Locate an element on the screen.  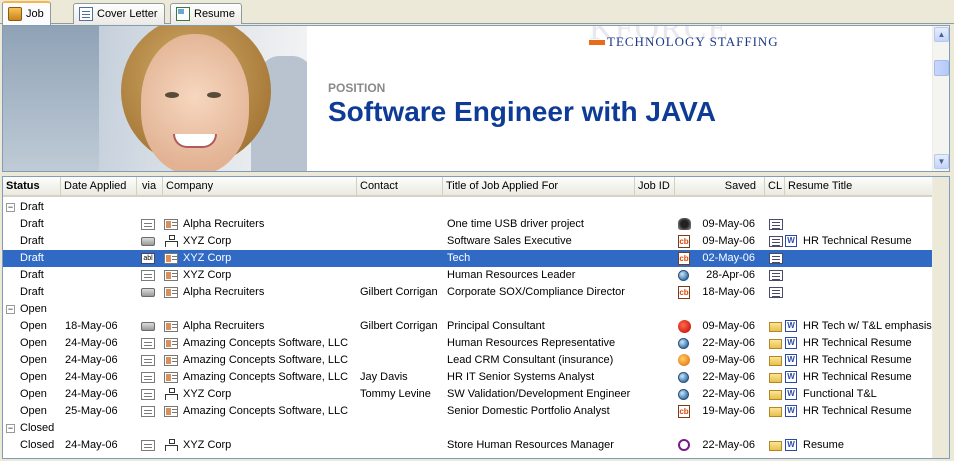
cell-job-title: Software Sales Executive is located at coordinates (509, 241).